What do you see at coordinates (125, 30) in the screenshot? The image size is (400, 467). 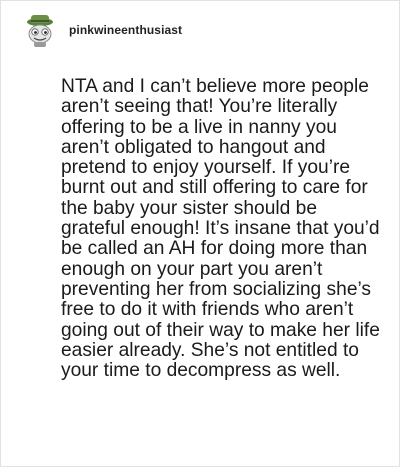 I see `username: pinkwineenthusiast` at bounding box center [125, 30].